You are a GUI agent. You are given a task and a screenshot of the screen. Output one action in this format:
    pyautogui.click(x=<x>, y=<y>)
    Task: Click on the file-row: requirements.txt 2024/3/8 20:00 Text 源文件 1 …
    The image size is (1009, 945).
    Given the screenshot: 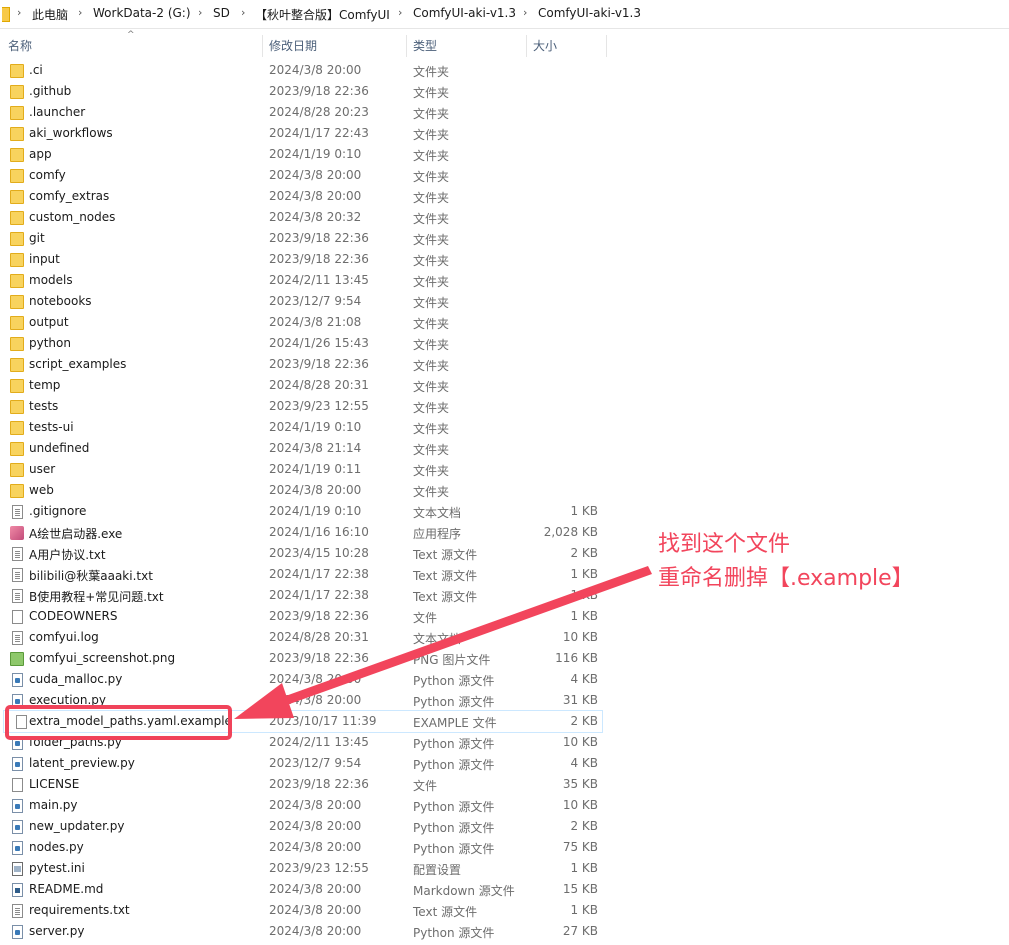 What is the action you would take?
    pyautogui.click(x=310, y=910)
    